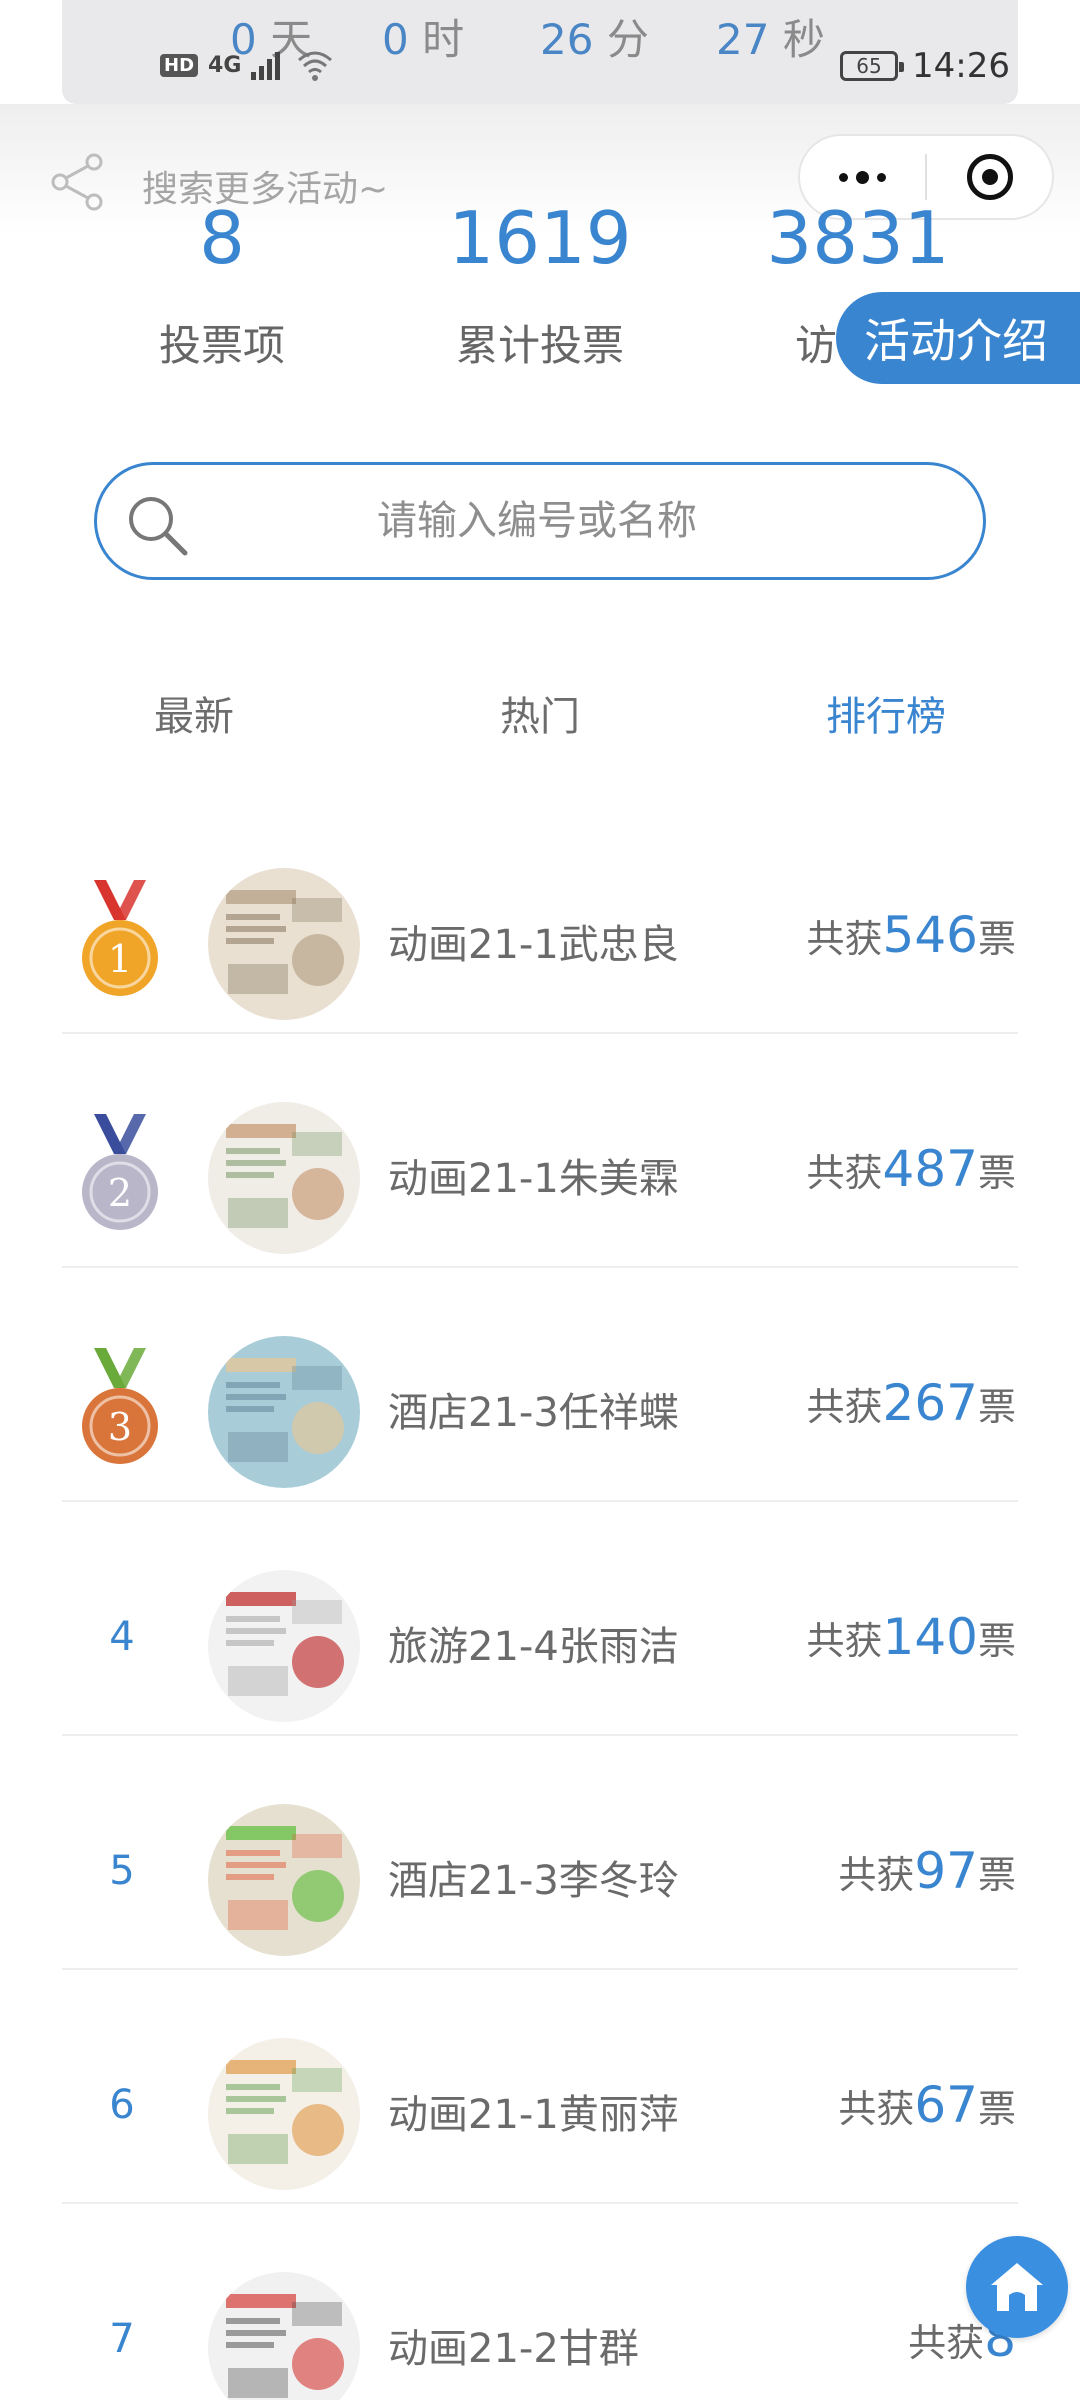 This screenshot has width=1080, height=2400. What do you see at coordinates (533, 945) in the screenshot?
I see `entry-name: 动画21-1武忠良` at bounding box center [533, 945].